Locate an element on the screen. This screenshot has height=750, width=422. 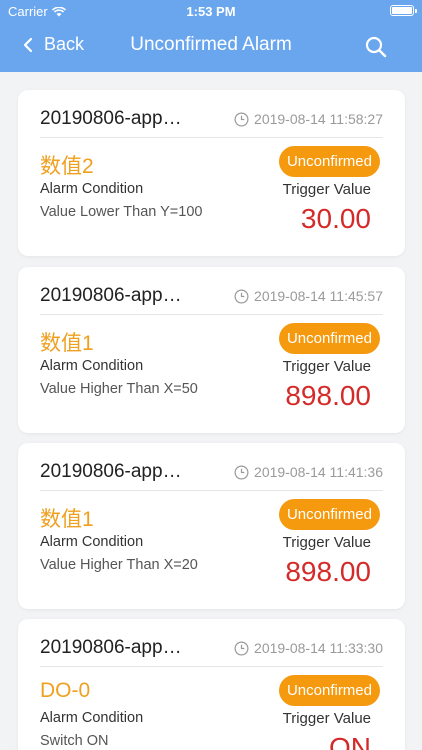
search-icon is located at coordinates (376, 47).